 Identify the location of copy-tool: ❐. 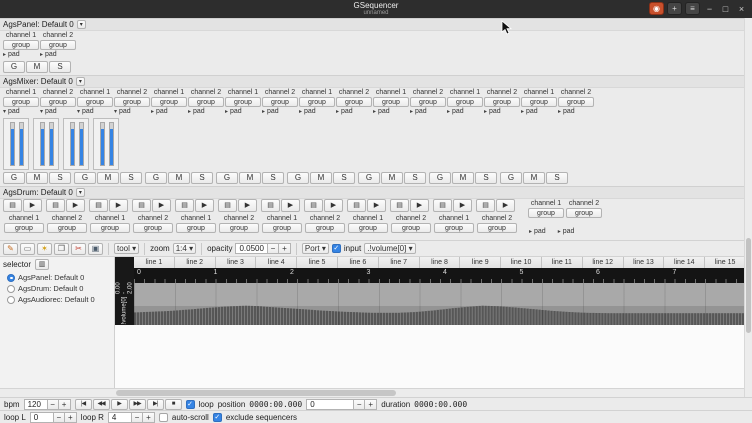
(61, 248).